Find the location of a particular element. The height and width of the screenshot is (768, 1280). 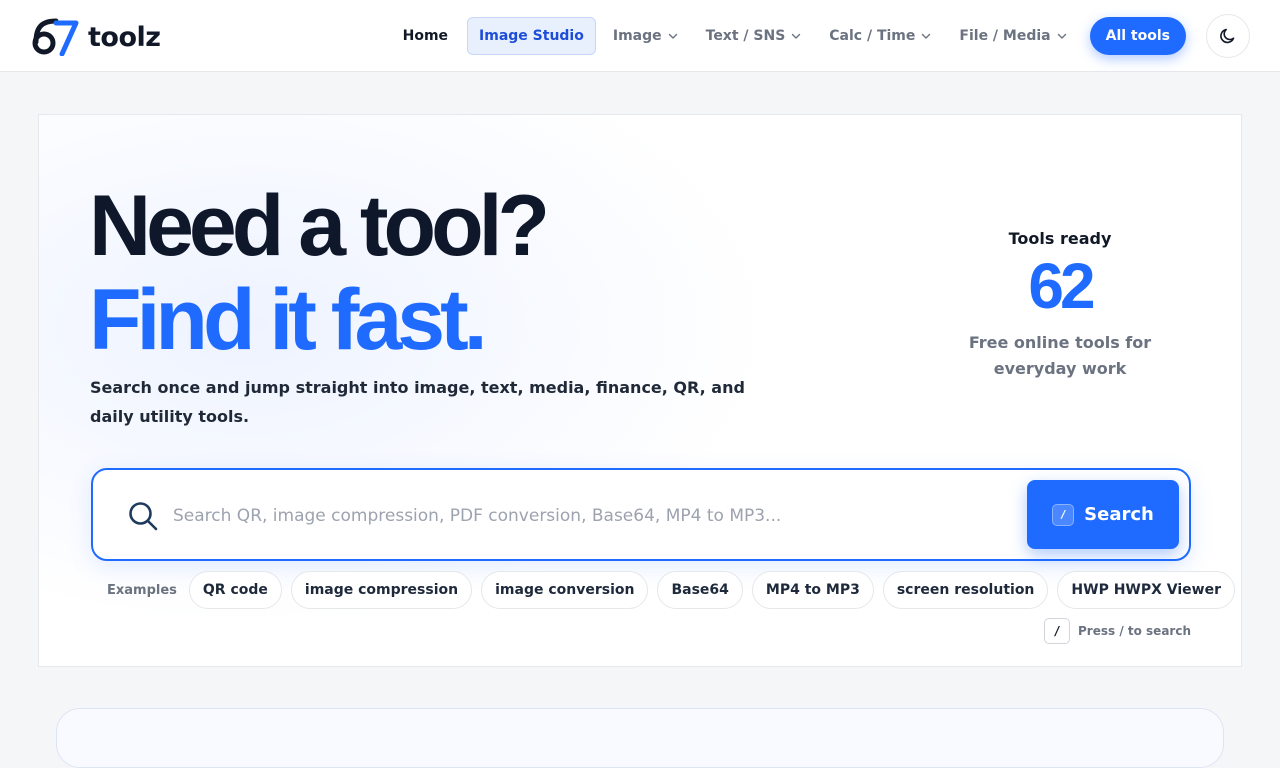

nav-calc-time-label: Calc / Time is located at coordinates (872, 36).